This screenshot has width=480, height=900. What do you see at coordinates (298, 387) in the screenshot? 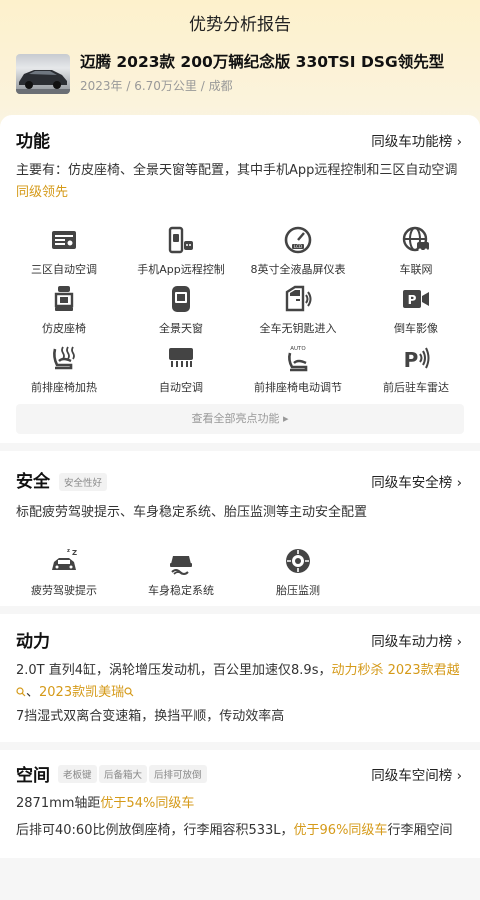
I see `feature-label: 前排座椅电动调节` at bounding box center [298, 387].